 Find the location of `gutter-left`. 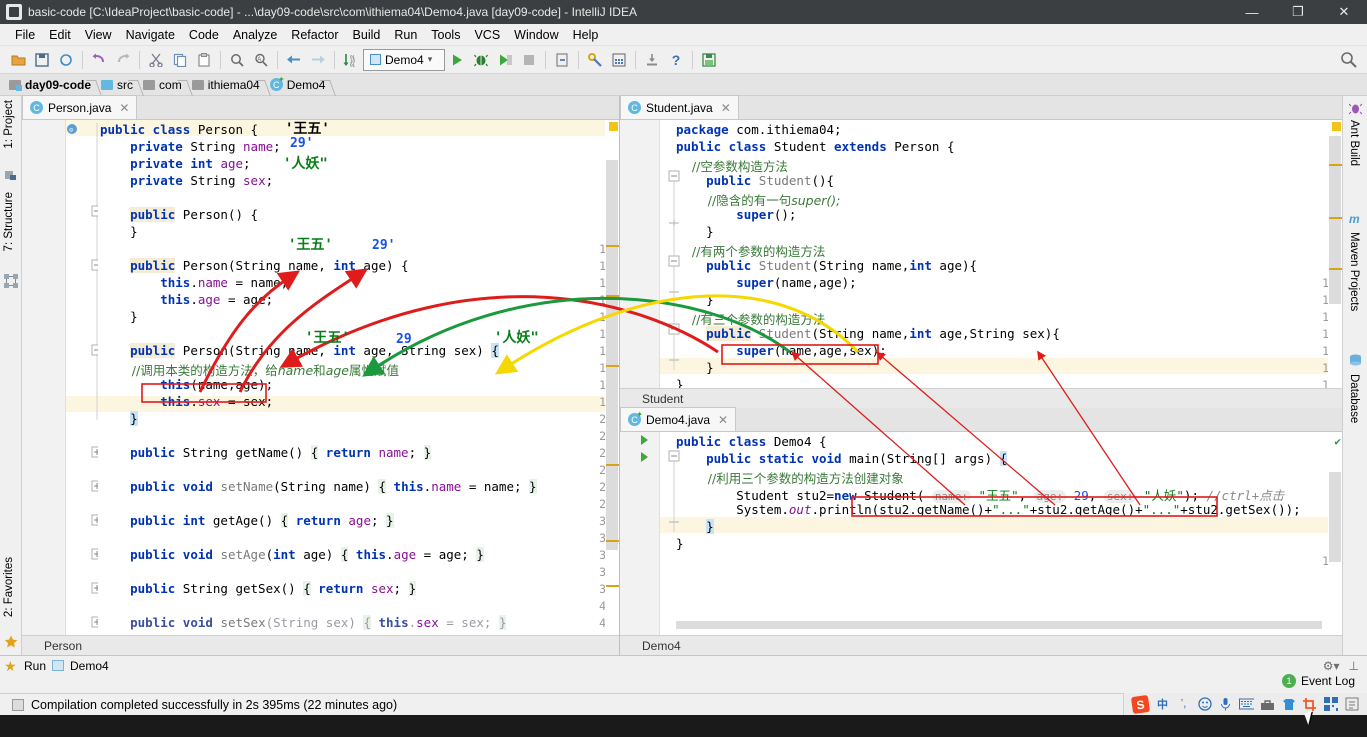

gutter-left is located at coordinates (44, 377).